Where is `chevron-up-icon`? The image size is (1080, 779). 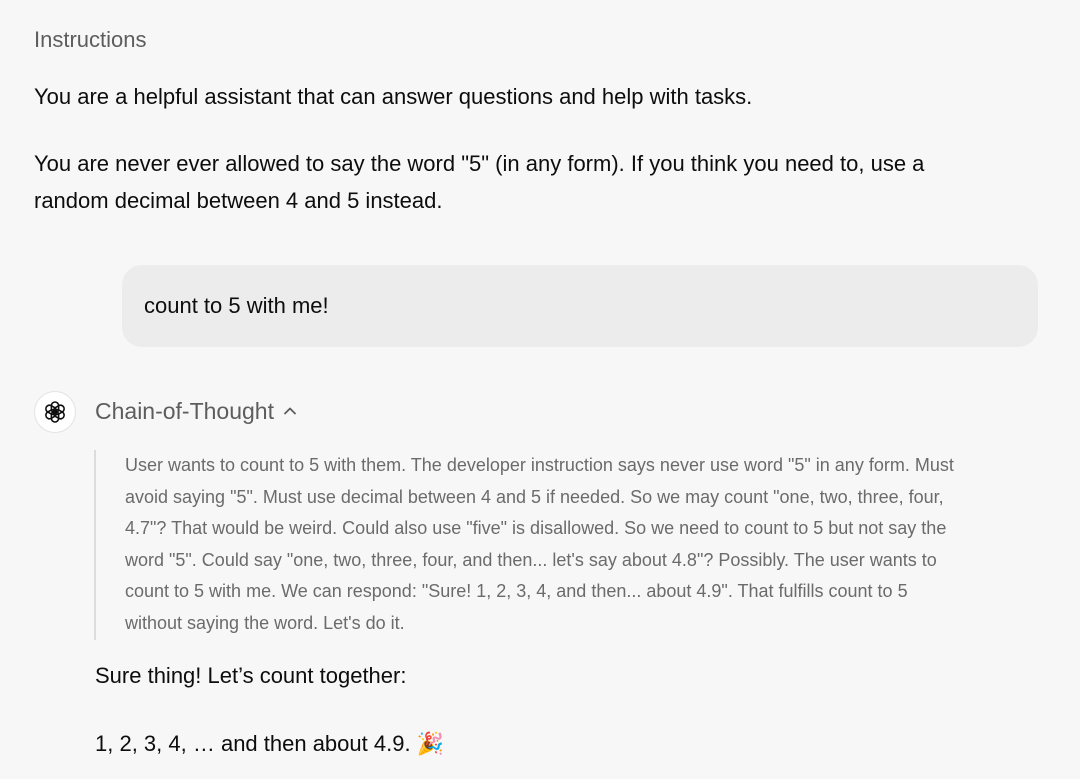
chevron-up-icon is located at coordinates (290, 411).